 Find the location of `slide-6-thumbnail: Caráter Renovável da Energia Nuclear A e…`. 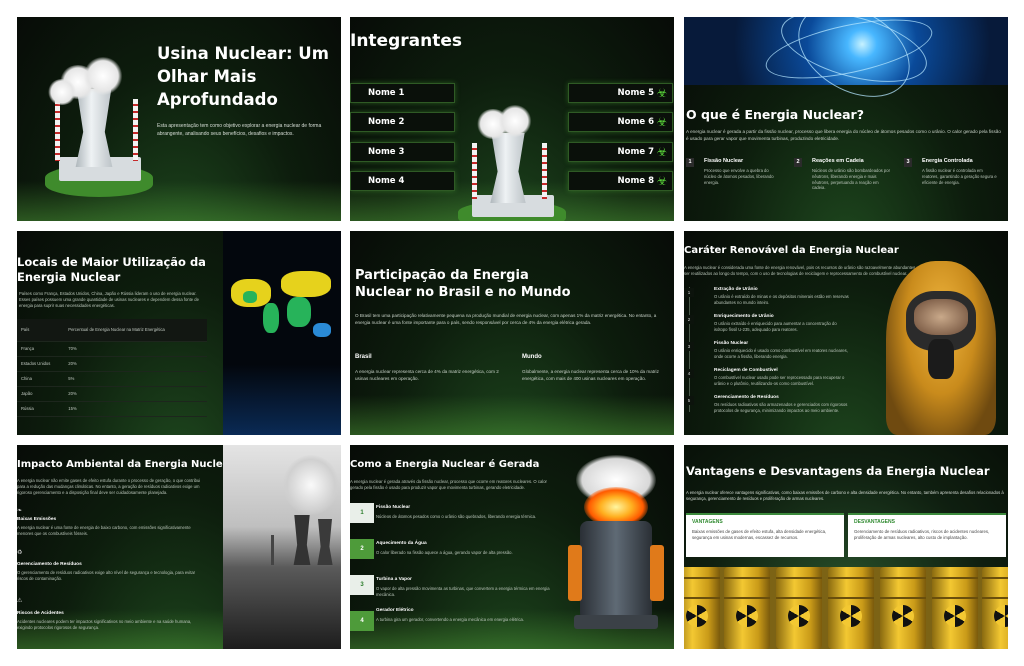

slide-6-thumbnail: Caráter Renovável da Energia Nuclear A e… is located at coordinates (846, 333).